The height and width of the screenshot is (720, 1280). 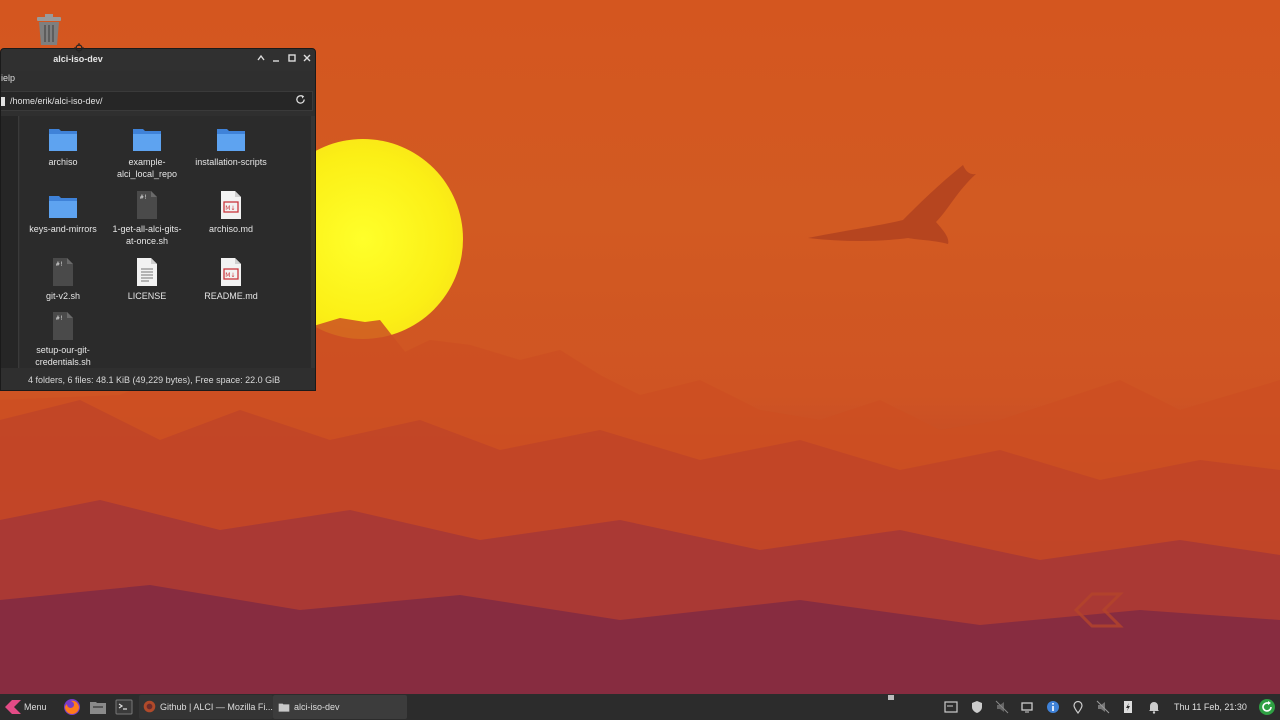 I want to click on file-item-keys-and-mirrors: keys-and-mirrors, so click(x=63, y=212).